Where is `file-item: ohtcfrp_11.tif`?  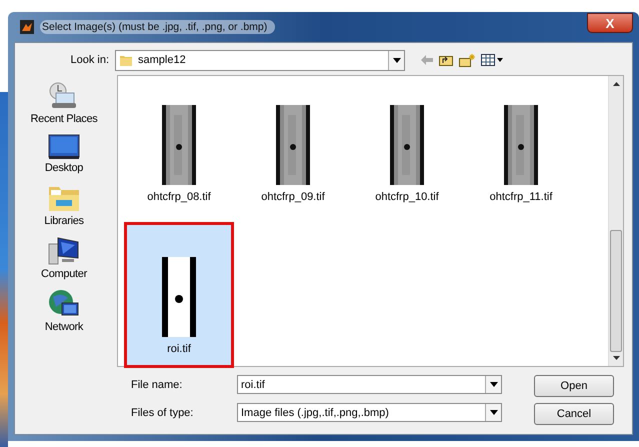 file-item: ohtcfrp_11.tif is located at coordinates (521, 150).